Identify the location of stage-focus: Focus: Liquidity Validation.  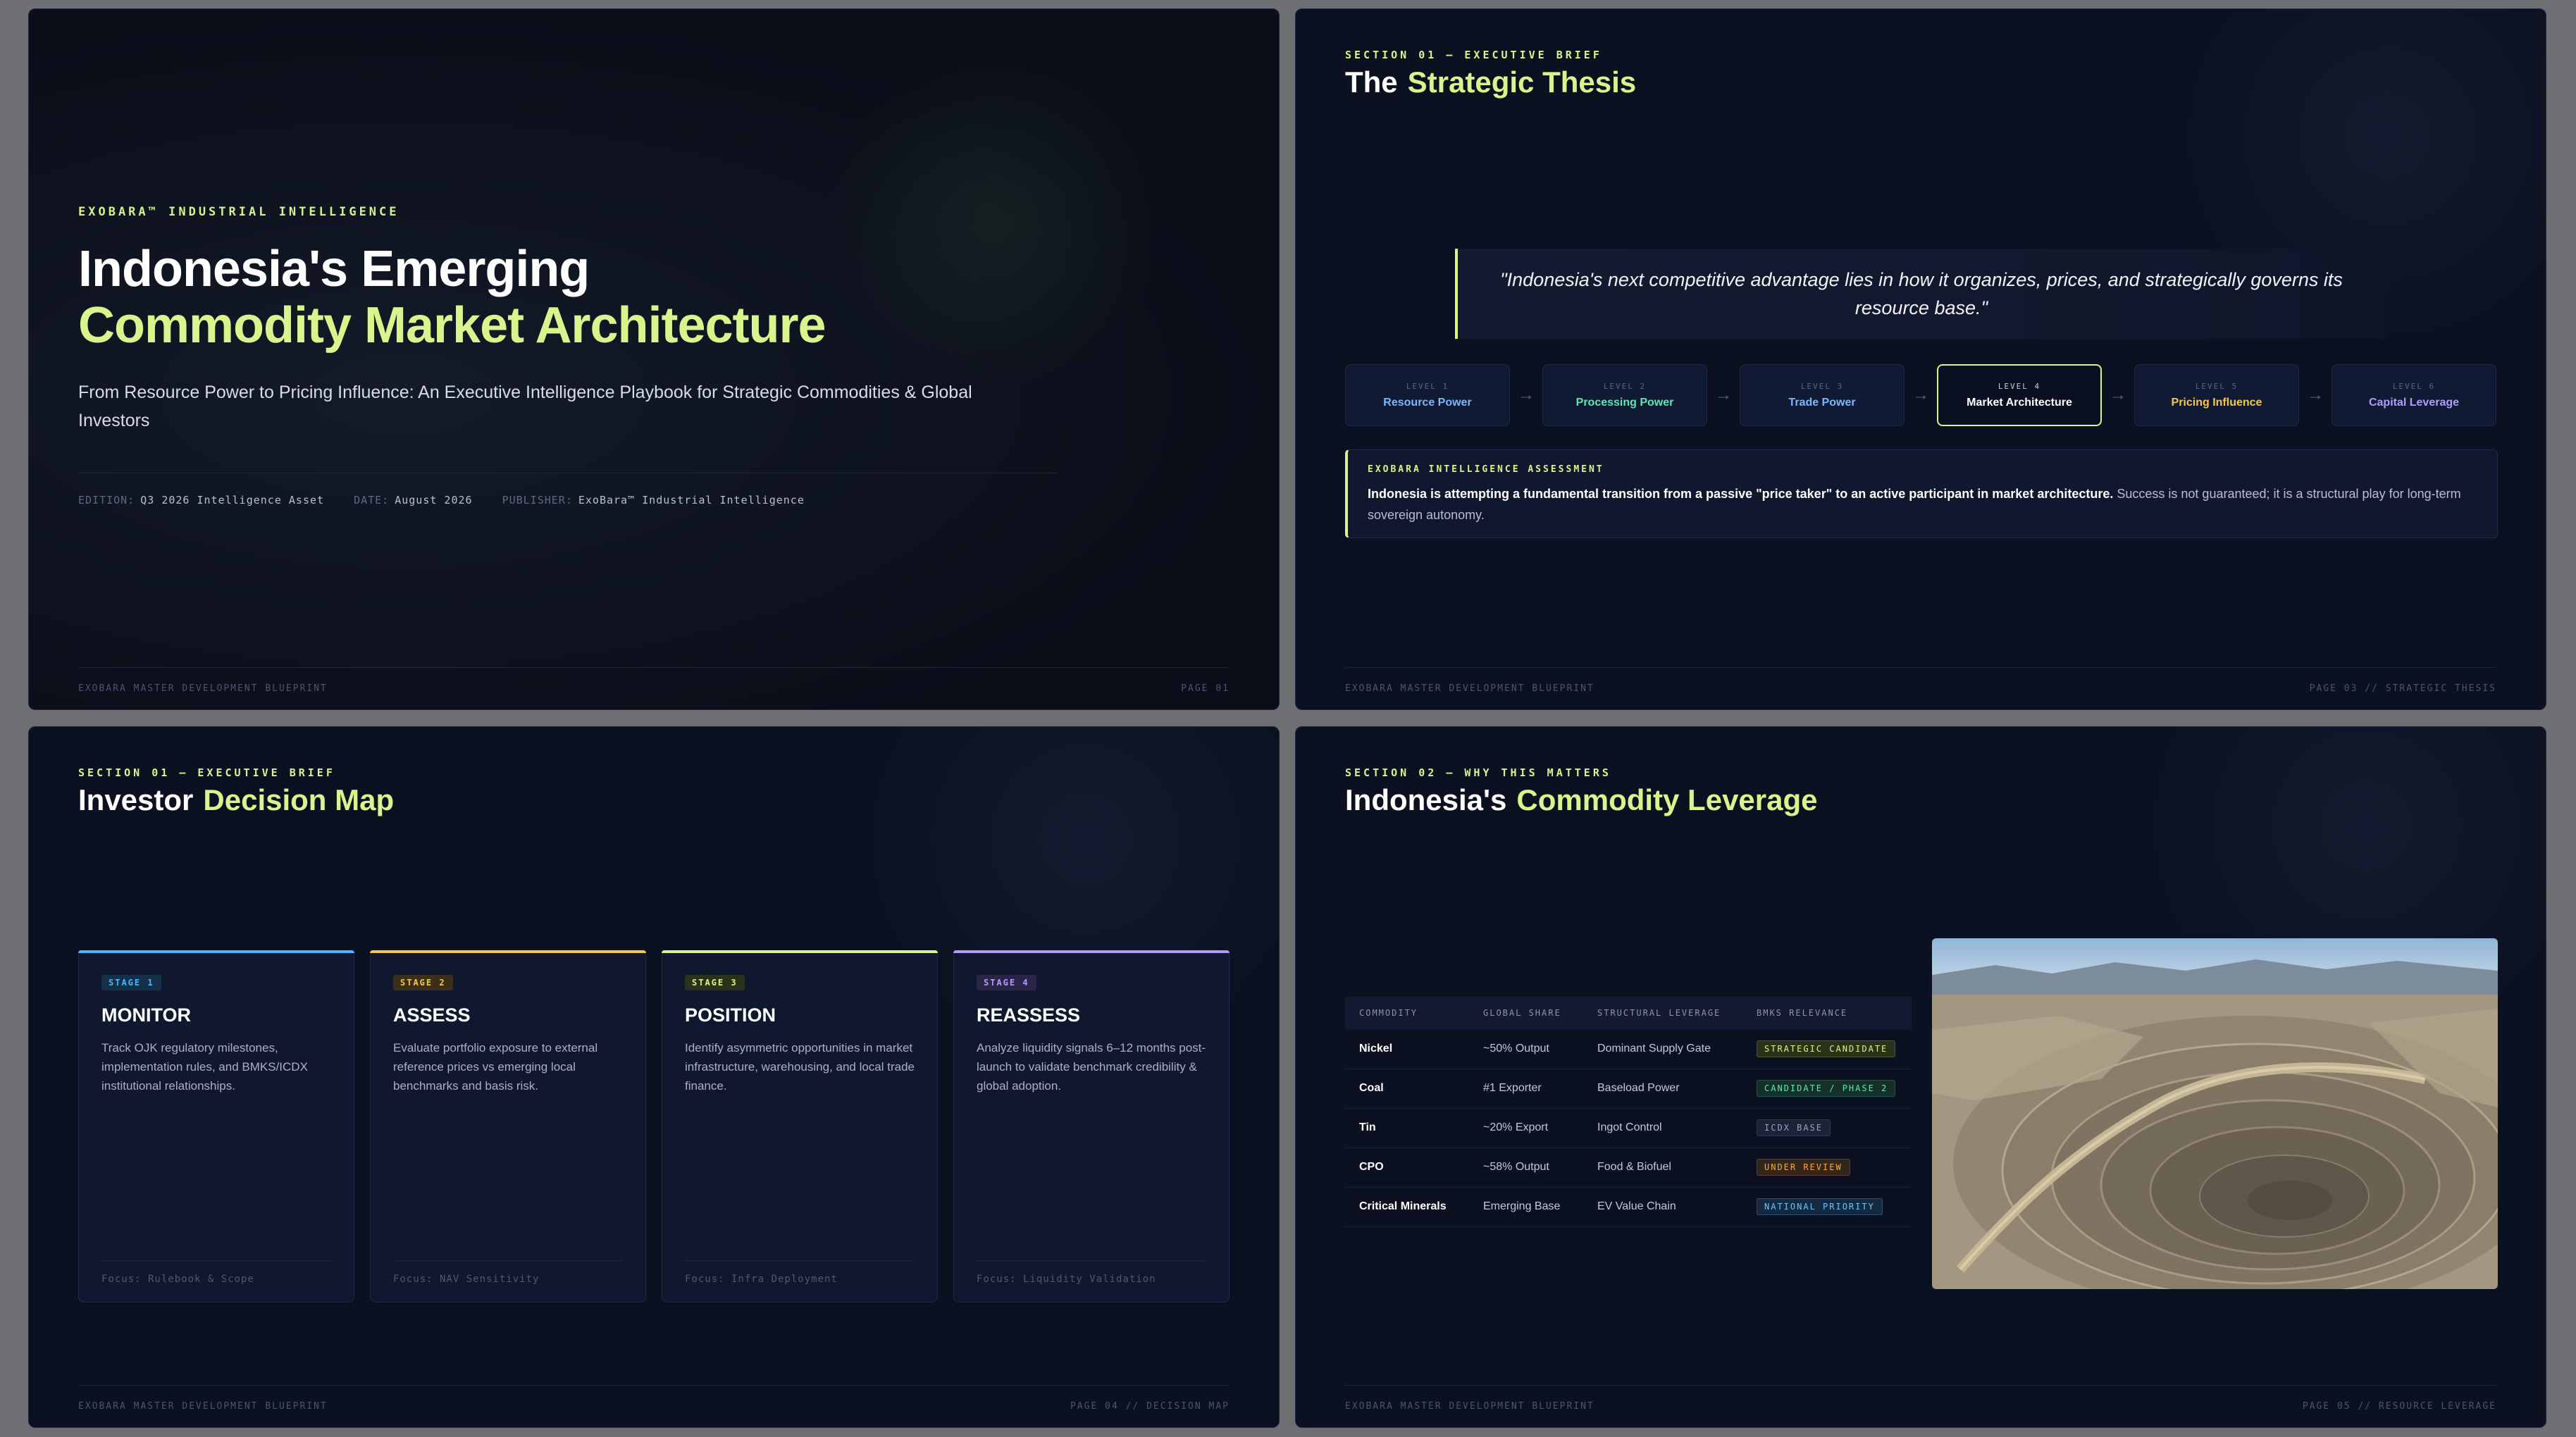
(1091, 1273).